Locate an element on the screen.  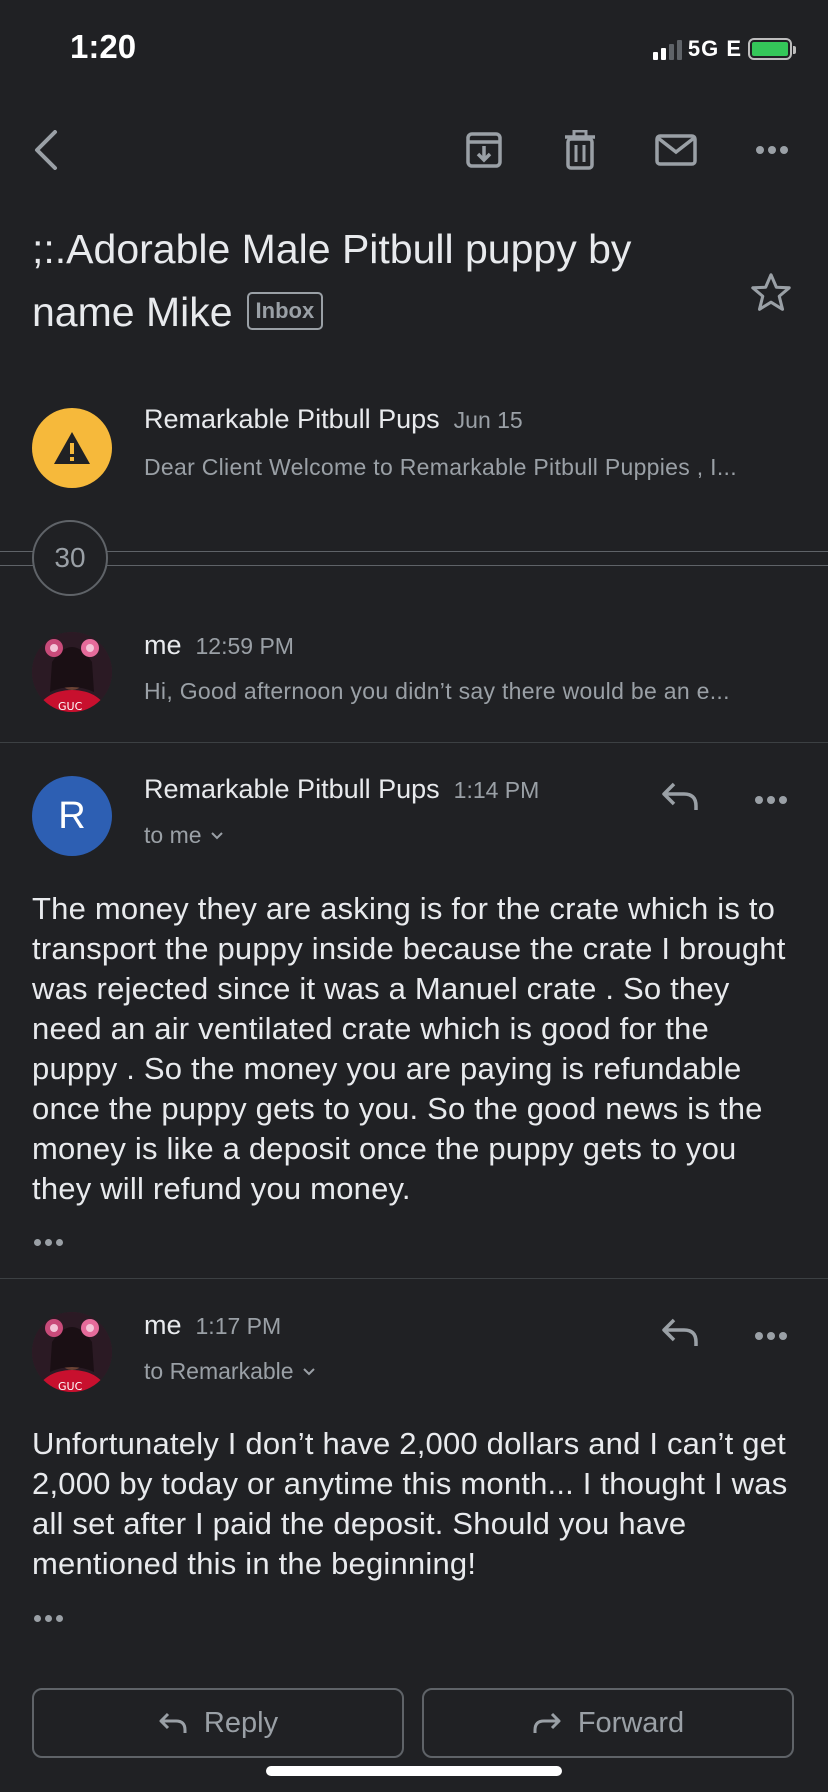
mark-unread-button is located at coordinates (676, 150).